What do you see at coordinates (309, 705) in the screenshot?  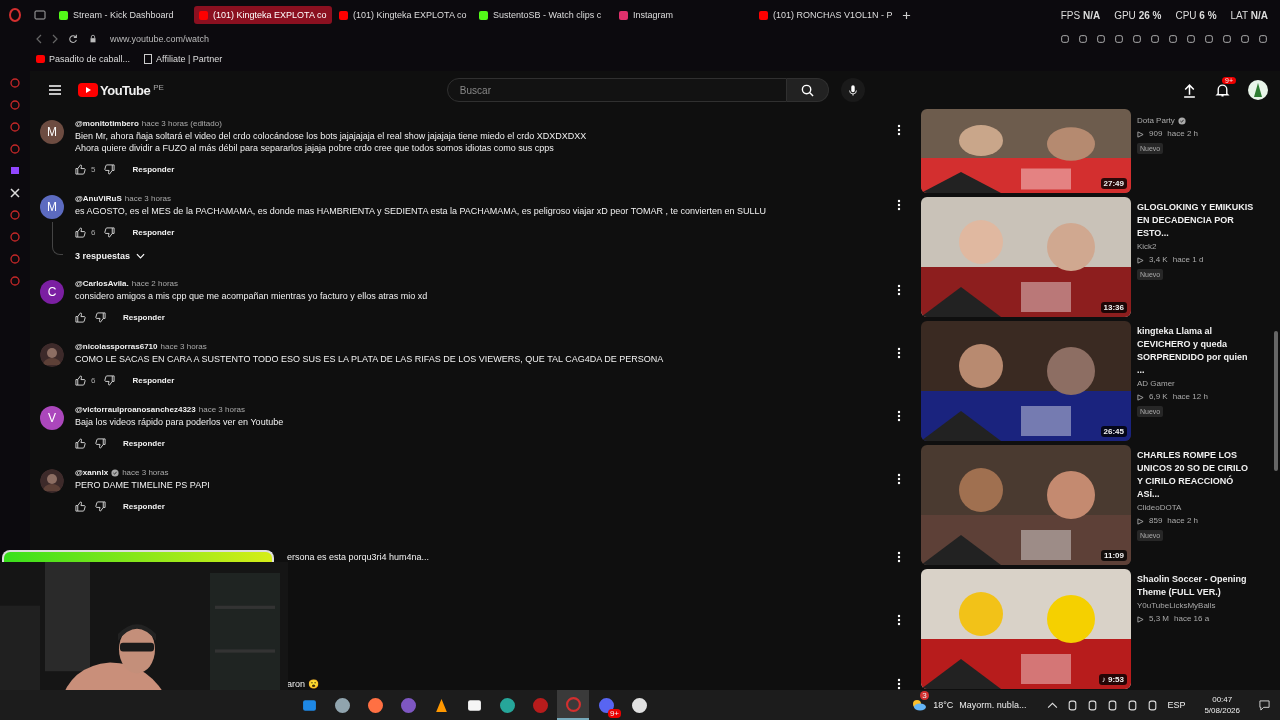 I see `envelope-icon` at bounding box center [309, 705].